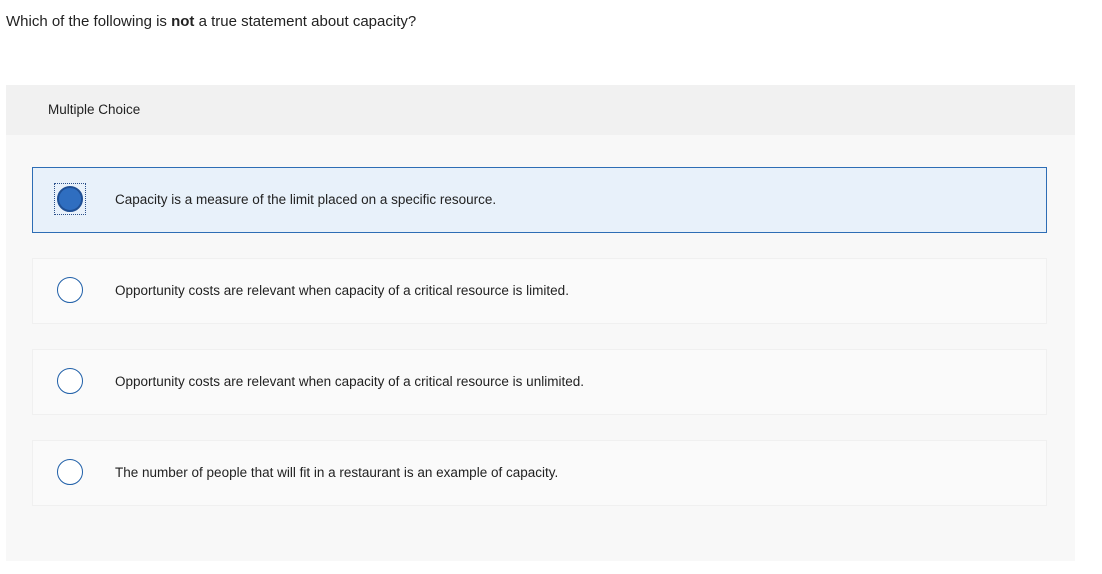 This screenshot has height=574, width=1102. I want to click on question-suffix: a true statement about capacity?, so click(305, 21).